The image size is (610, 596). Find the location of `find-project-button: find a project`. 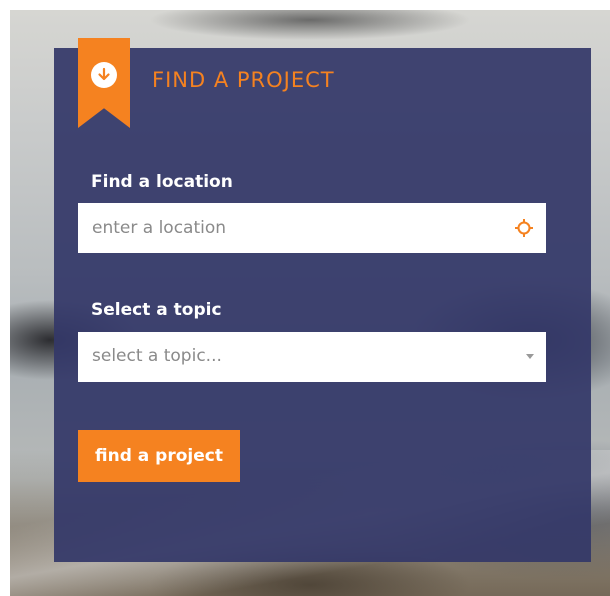

find-project-button: find a project is located at coordinates (159, 456).